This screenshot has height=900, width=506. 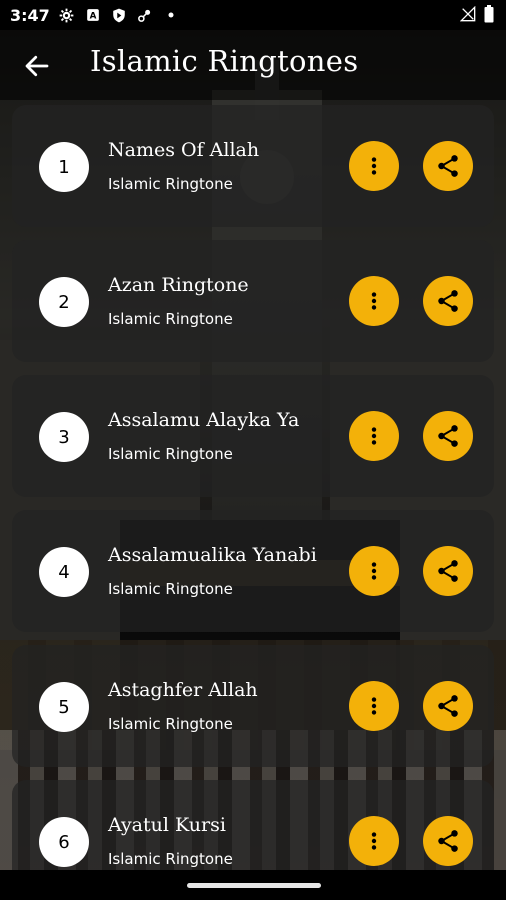 What do you see at coordinates (212, 555) in the screenshot?
I see `ringtone-name: Assalamualika Yanabi` at bounding box center [212, 555].